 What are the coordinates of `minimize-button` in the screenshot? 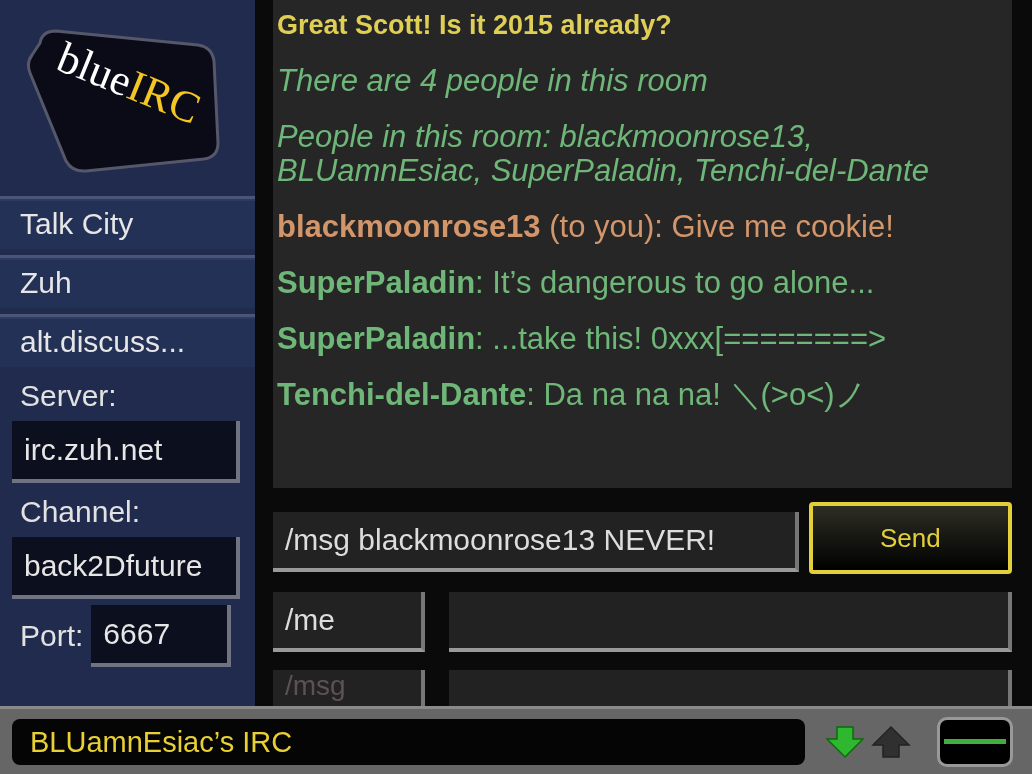 It's located at (975, 741).